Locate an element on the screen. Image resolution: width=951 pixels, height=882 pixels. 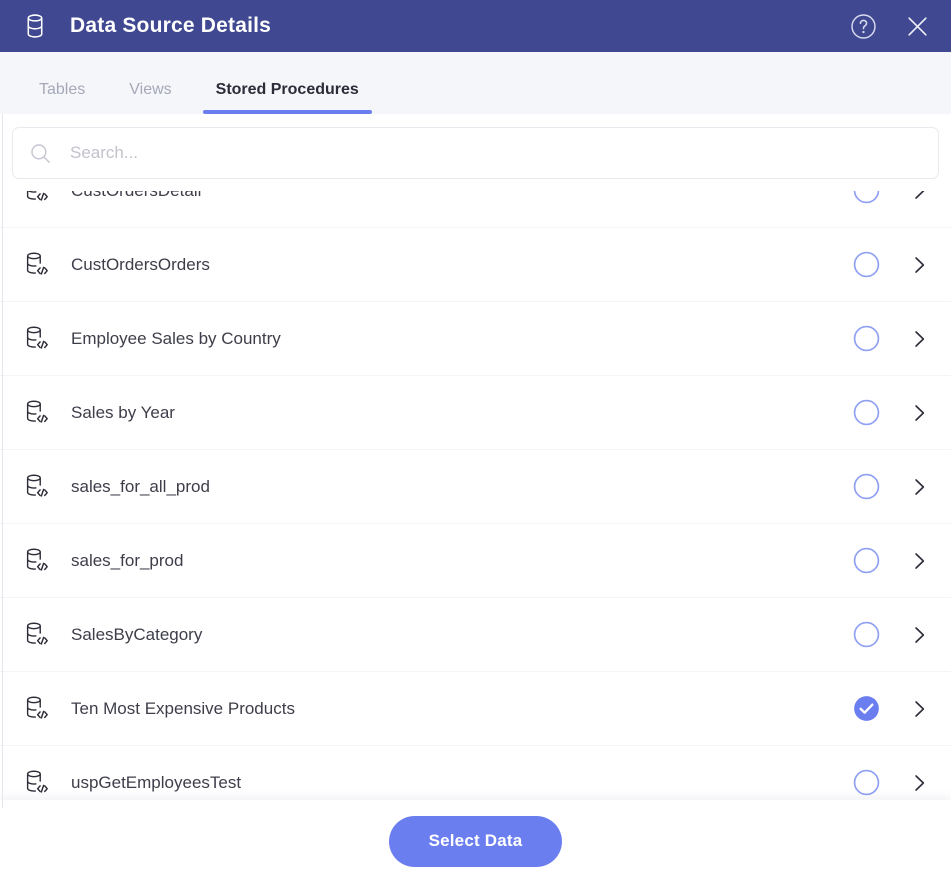
search-icon is located at coordinates (40, 153).